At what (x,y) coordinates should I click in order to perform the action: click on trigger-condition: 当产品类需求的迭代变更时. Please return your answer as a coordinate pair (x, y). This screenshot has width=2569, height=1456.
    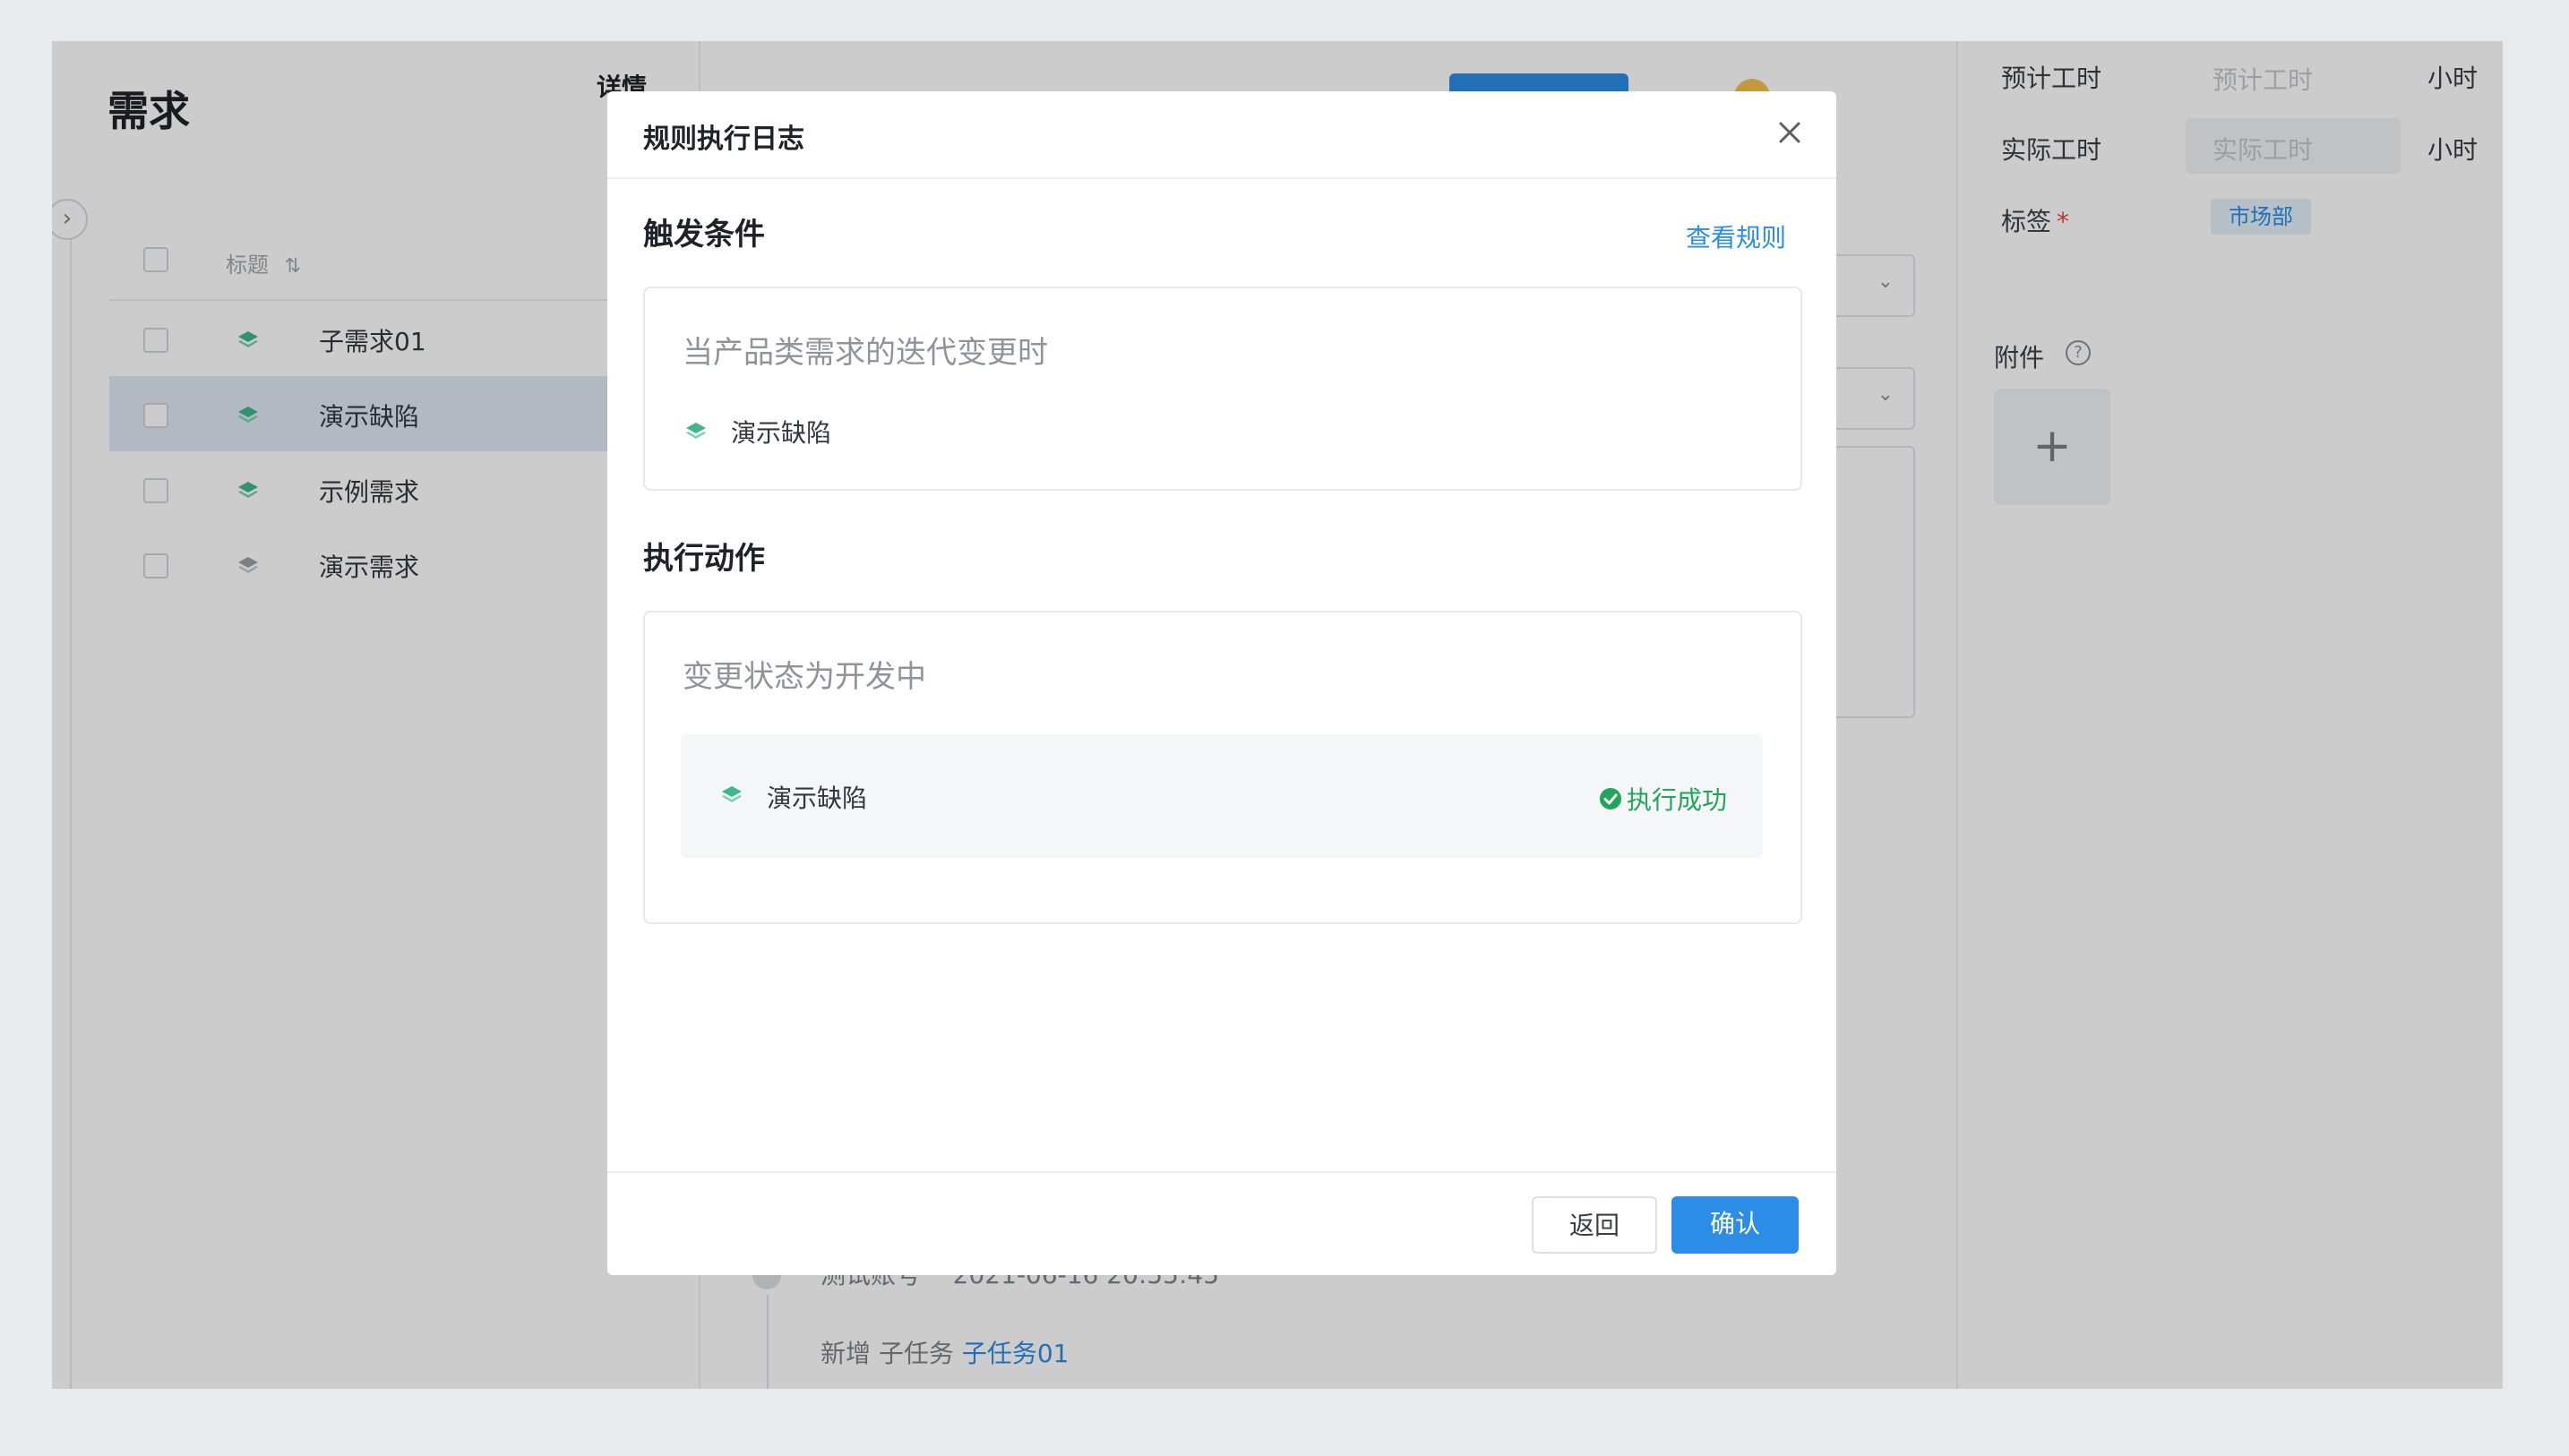
    Looking at the image, I should click on (865, 353).